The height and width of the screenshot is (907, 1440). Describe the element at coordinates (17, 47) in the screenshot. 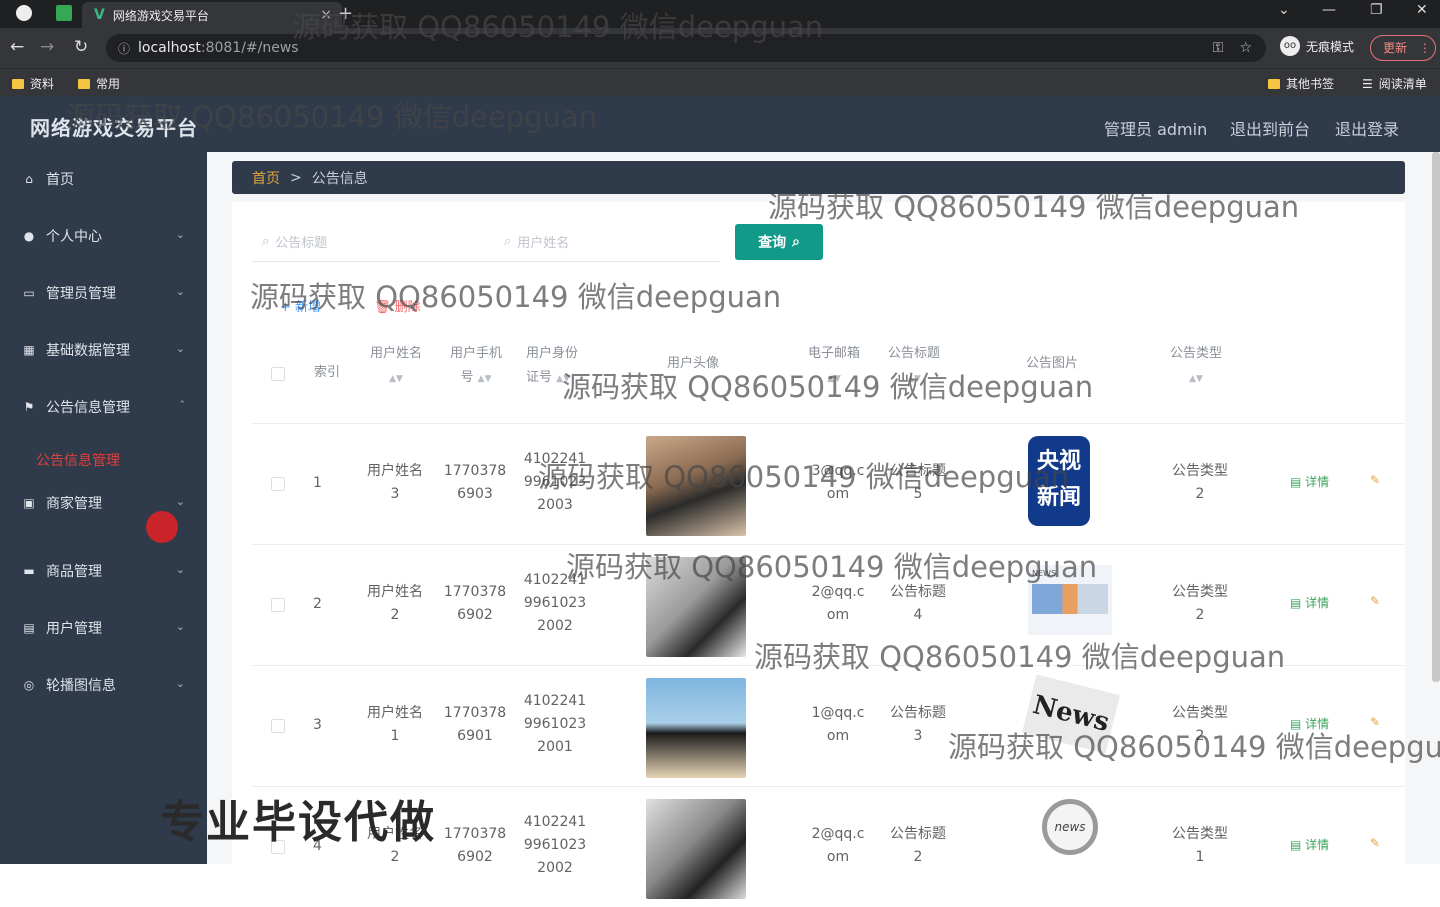

I see `back-icon: ←` at that location.